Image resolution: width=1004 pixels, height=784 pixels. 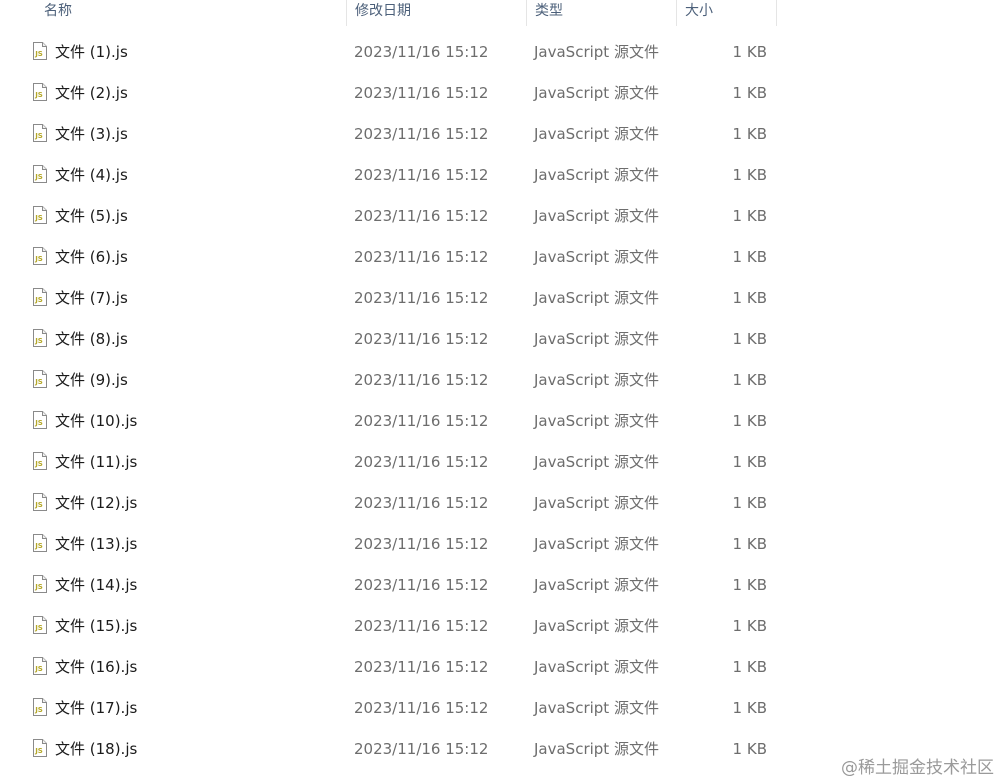 I want to click on column-header-type: 类型, so click(x=602, y=13).